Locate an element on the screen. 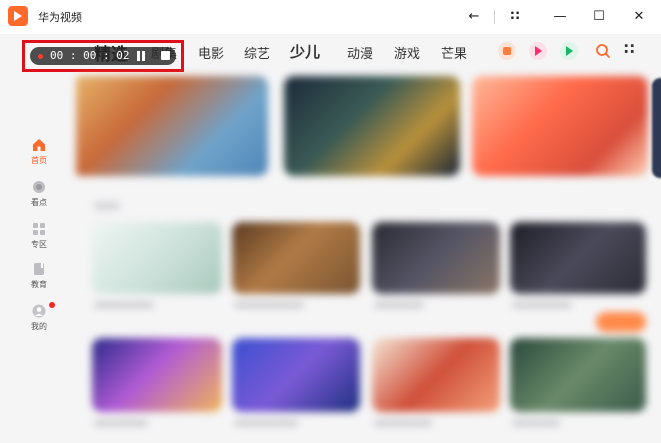 This screenshot has width=661, height=443. app-icon-green is located at coordinates (569, 51).